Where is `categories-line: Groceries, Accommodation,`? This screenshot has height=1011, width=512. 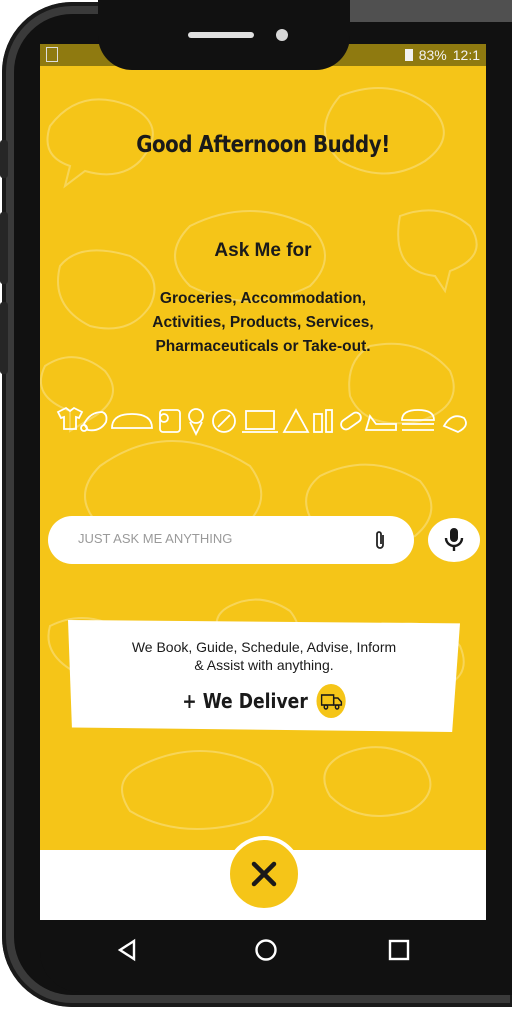
categories-line: Groceries, Accommodation, is located at coordinates (263, 298).